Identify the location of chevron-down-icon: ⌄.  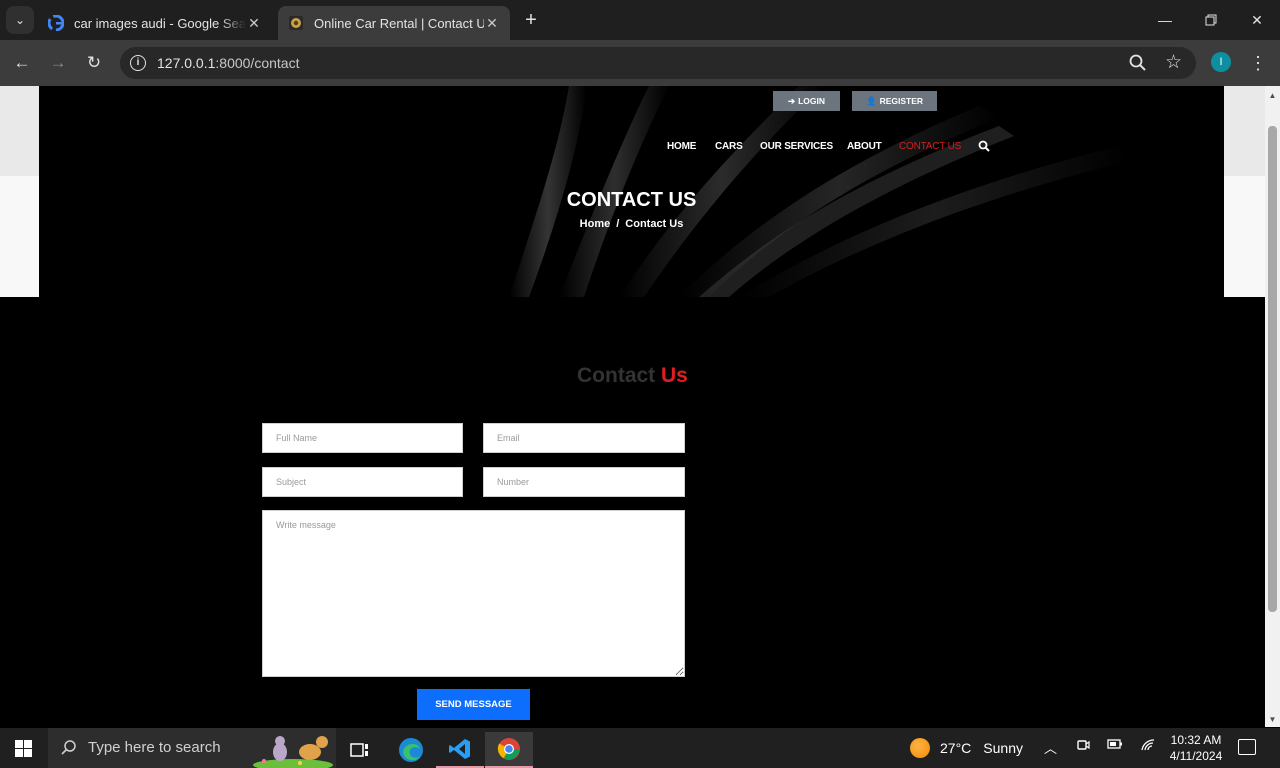
(20, 20).